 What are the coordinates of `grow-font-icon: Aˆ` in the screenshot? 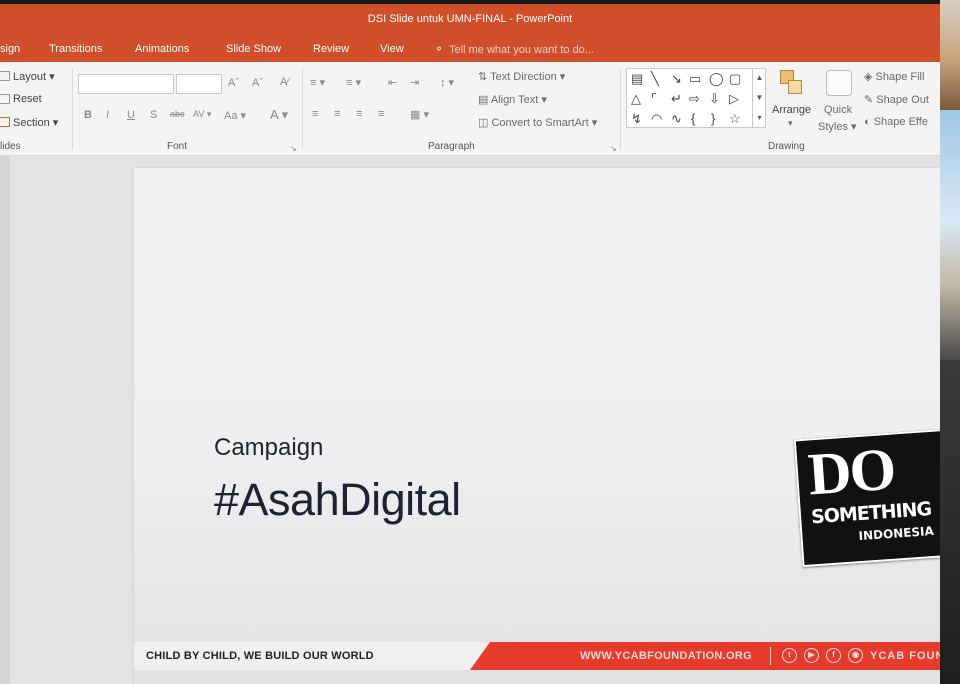 It's located at (233, 83).